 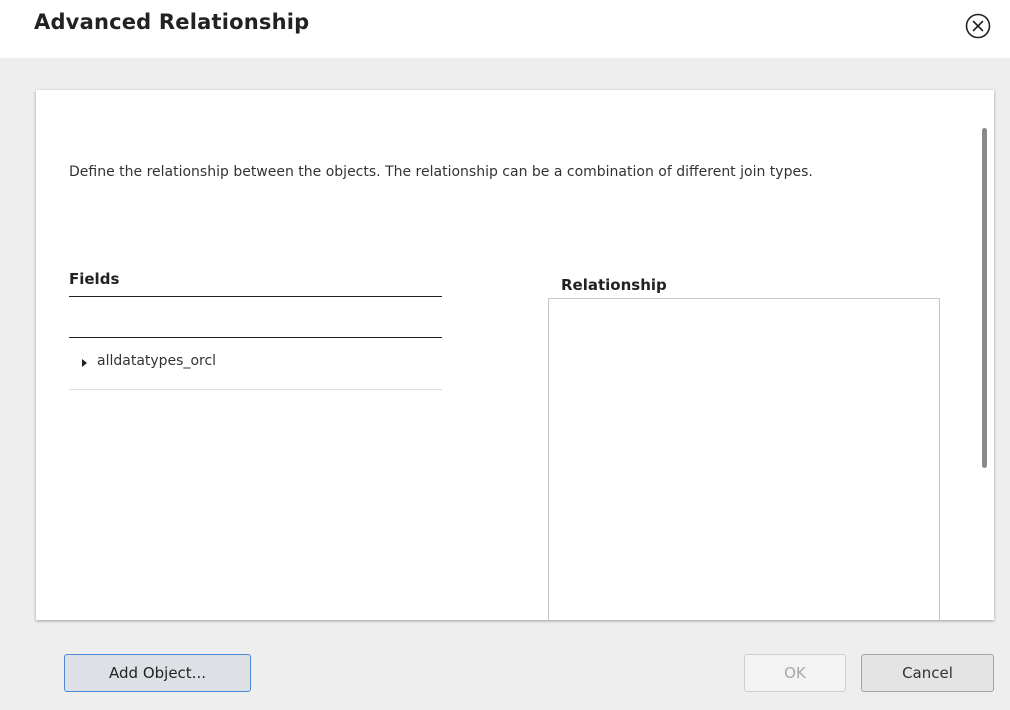 I want to click on tree-item: alldatatypes_orcl, so click(x=255, y=364).